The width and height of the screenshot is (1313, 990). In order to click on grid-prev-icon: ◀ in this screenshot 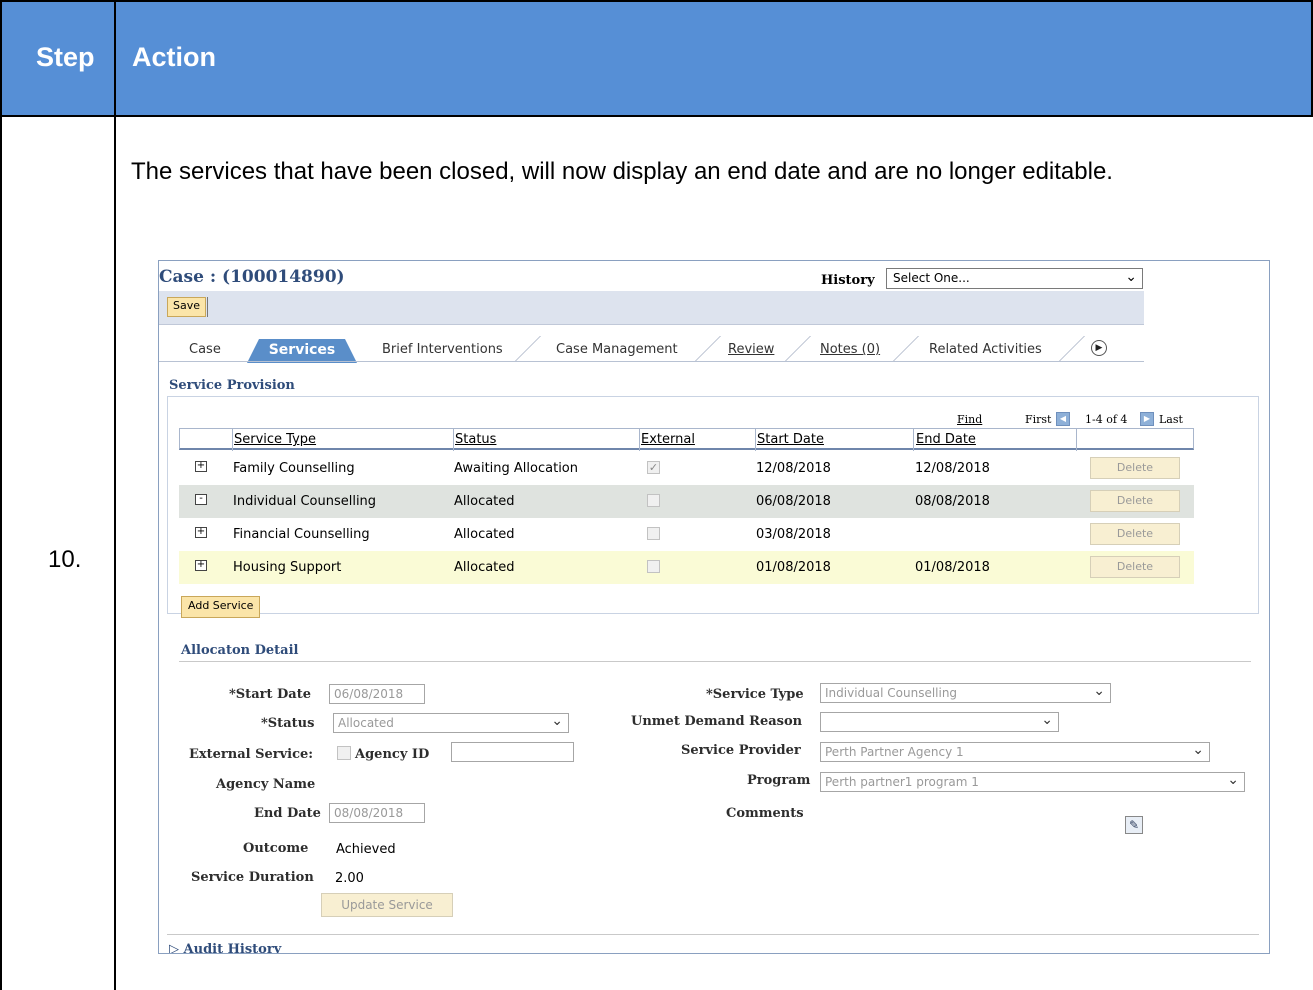, I will do `click(1063, 419)`.